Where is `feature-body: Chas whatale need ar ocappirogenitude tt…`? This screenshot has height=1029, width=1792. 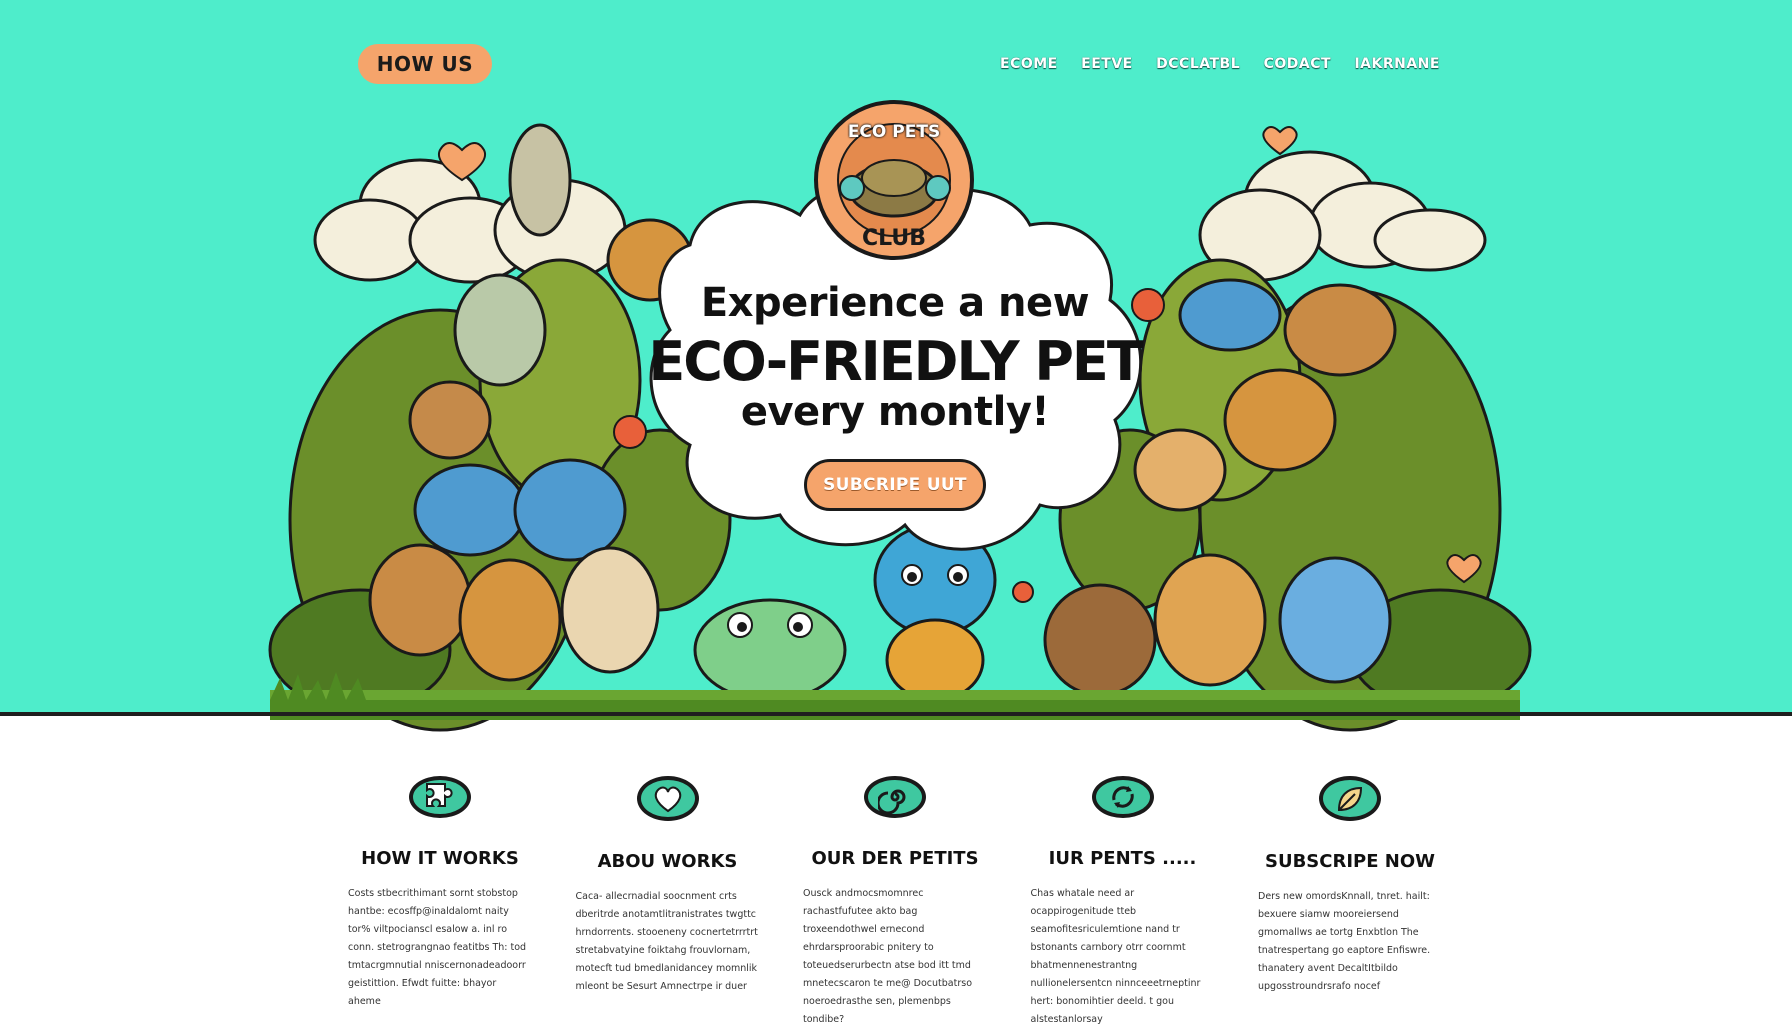 feature-body: Chas whatale need ar ocappirogenitude tt… is located at coordinates (1115, 956).